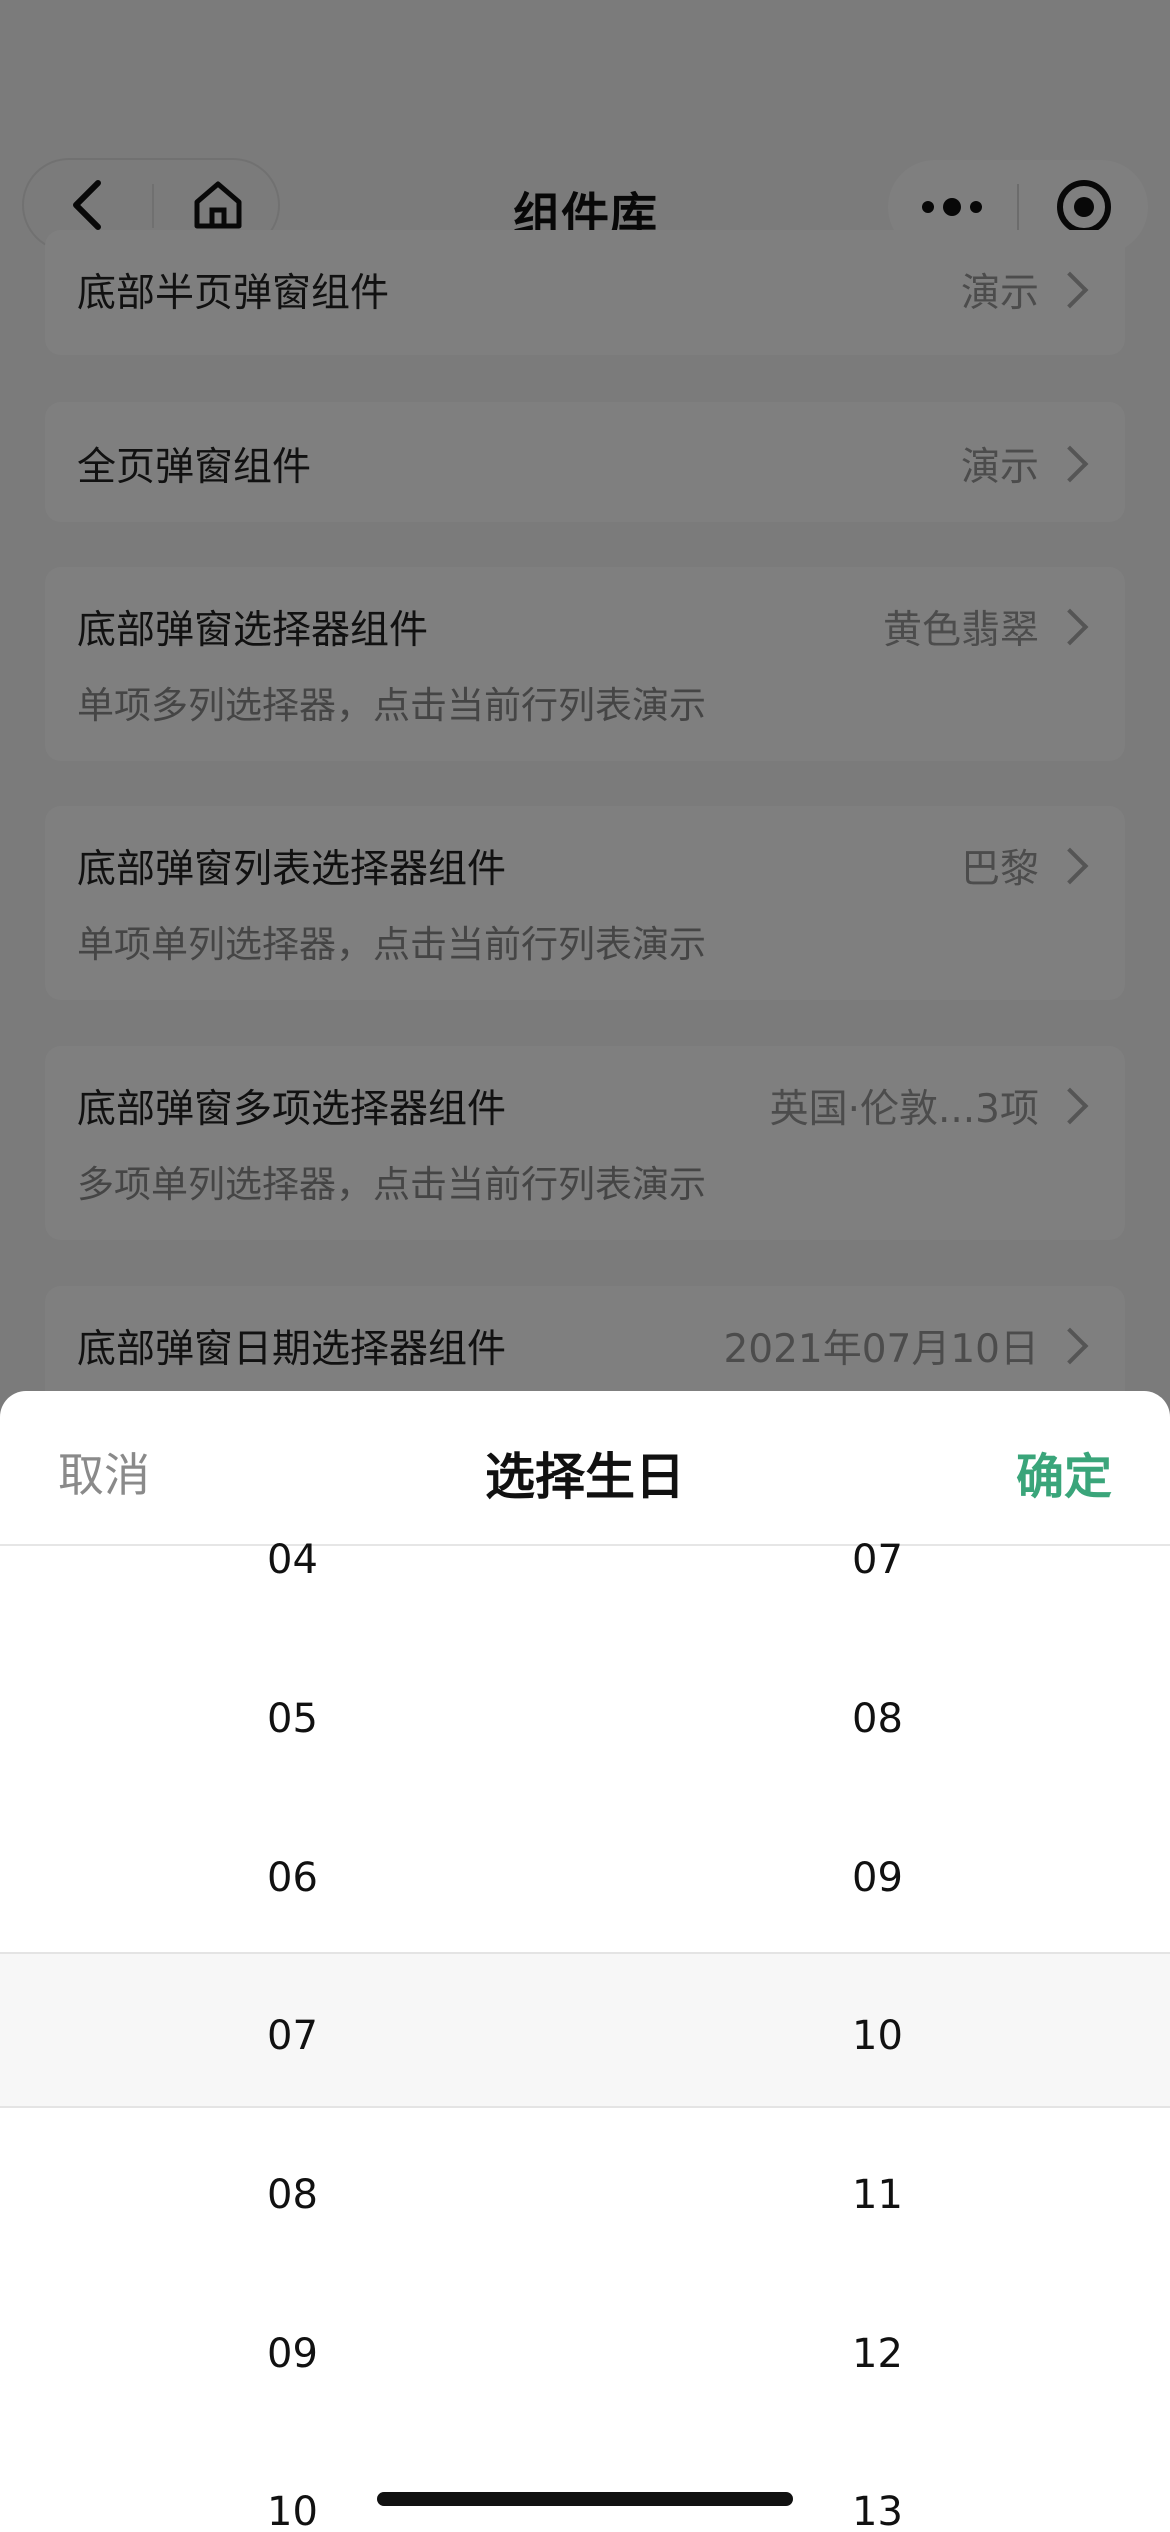  Describe the element at coordinates (292, 1719) in the screenshot. I see `picker-item: 05` at that location.